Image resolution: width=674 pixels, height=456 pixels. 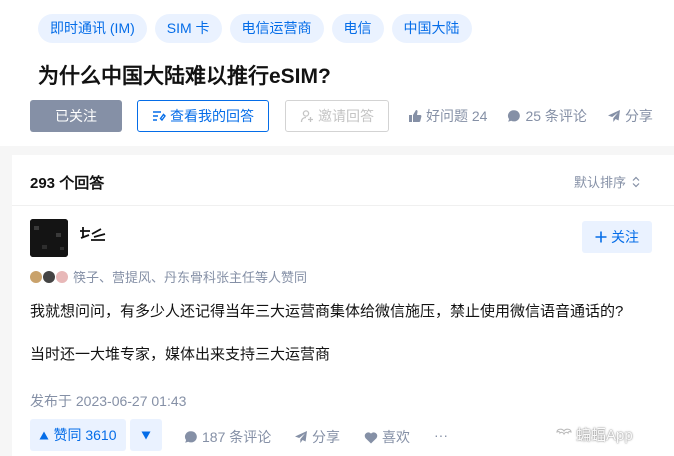 I want to click on answer-more-button: ···, so click(x=441, y=435).